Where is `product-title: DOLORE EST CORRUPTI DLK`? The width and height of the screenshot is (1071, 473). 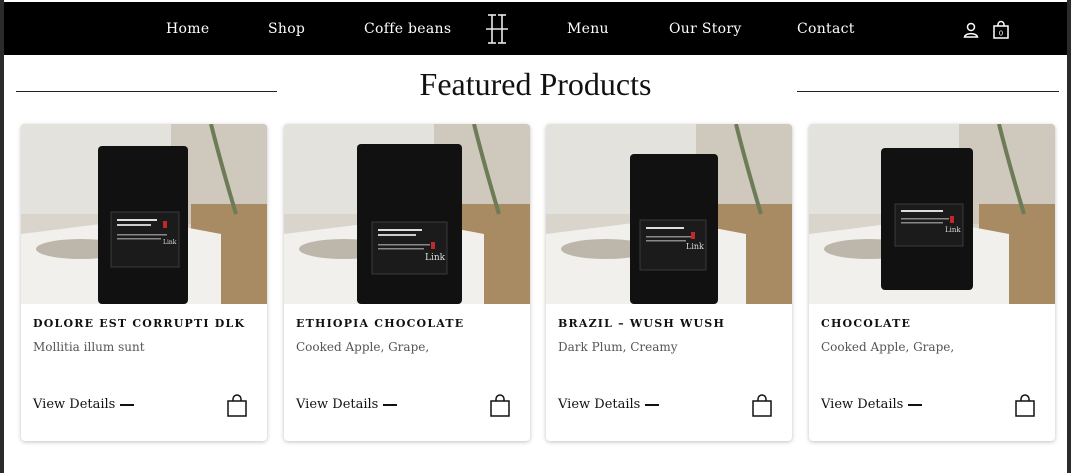 product-title: DOLORE EST CORRUPTI DLK is located at coordinates (145, 323).